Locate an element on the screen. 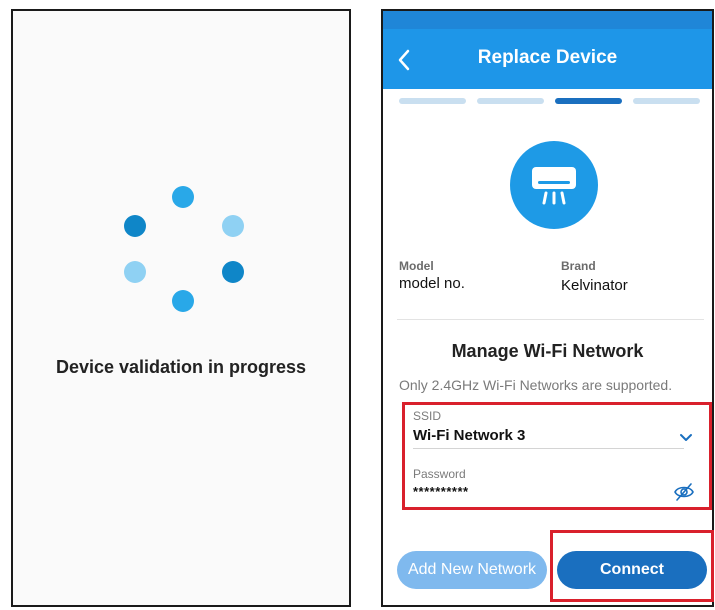 The height and width of the screenshot is (610, 715). step-indicator-active is located at coordinates (588, 101).